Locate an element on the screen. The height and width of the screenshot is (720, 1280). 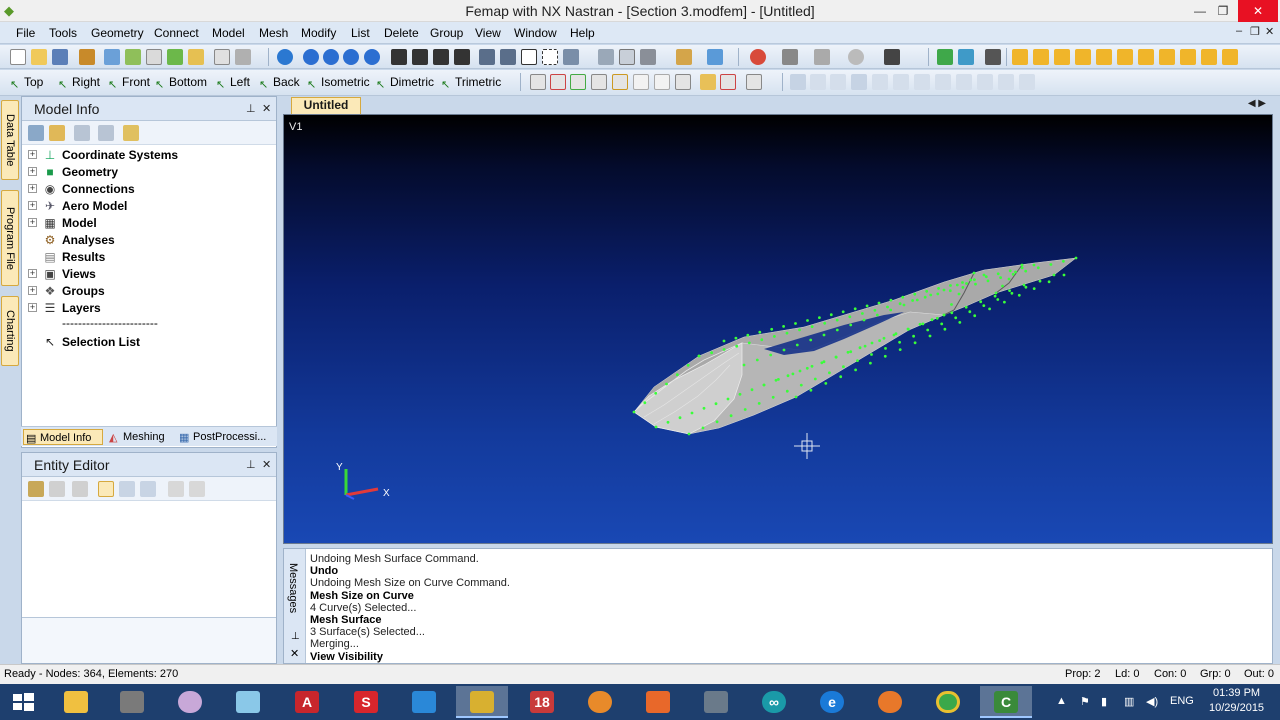
menu-view: View is located at coordinates (488, 33).